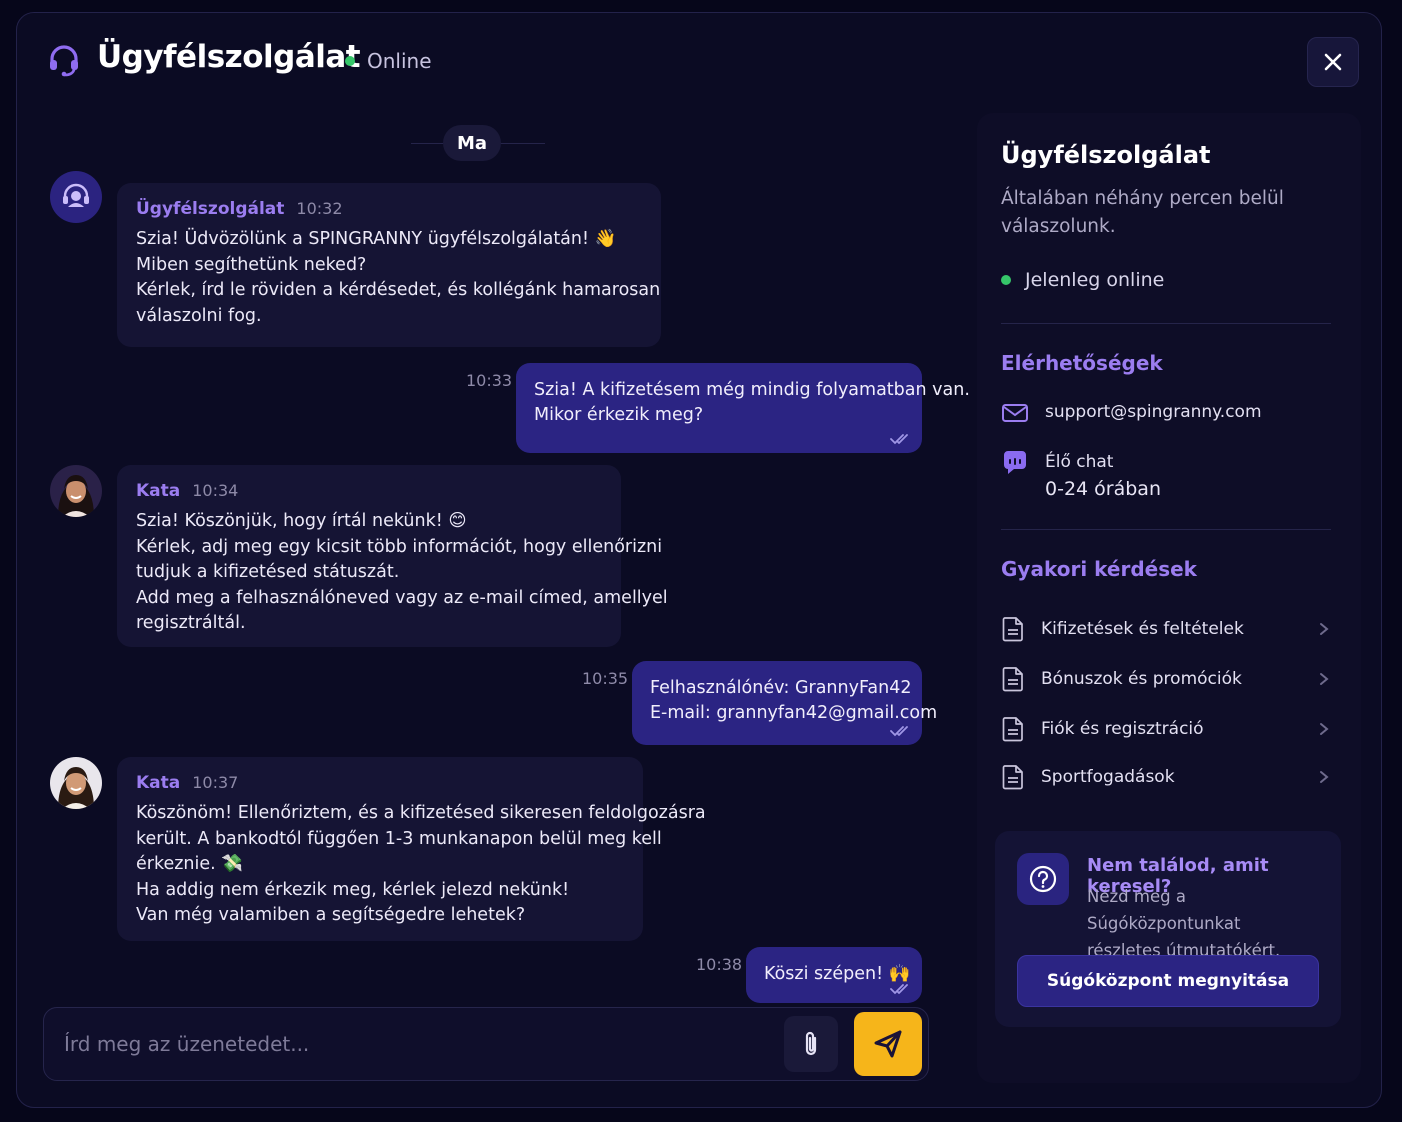 Image resolution: width=1402 pixels, height=1122 pixels. What do you see at coordinates (489, 380) in the screenshot?
I see `message-time: 10:33` at bounding box center [489, 380].